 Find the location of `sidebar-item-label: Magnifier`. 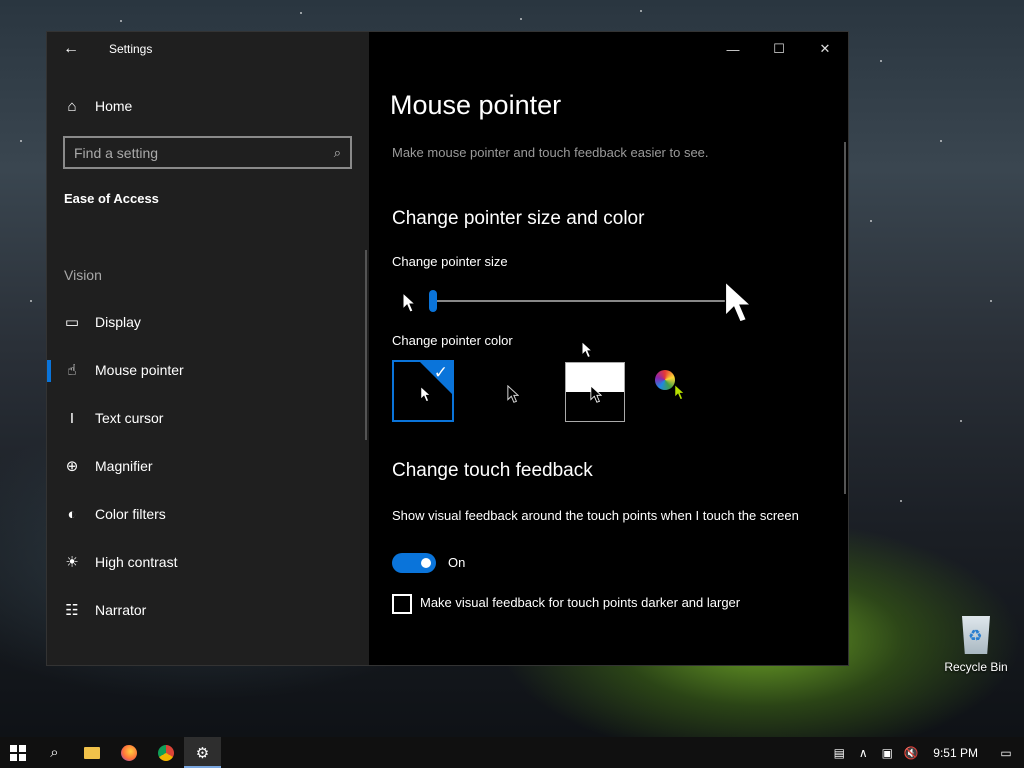

sidebar-item-label: Magnifier is located at coordinates (124, 466).